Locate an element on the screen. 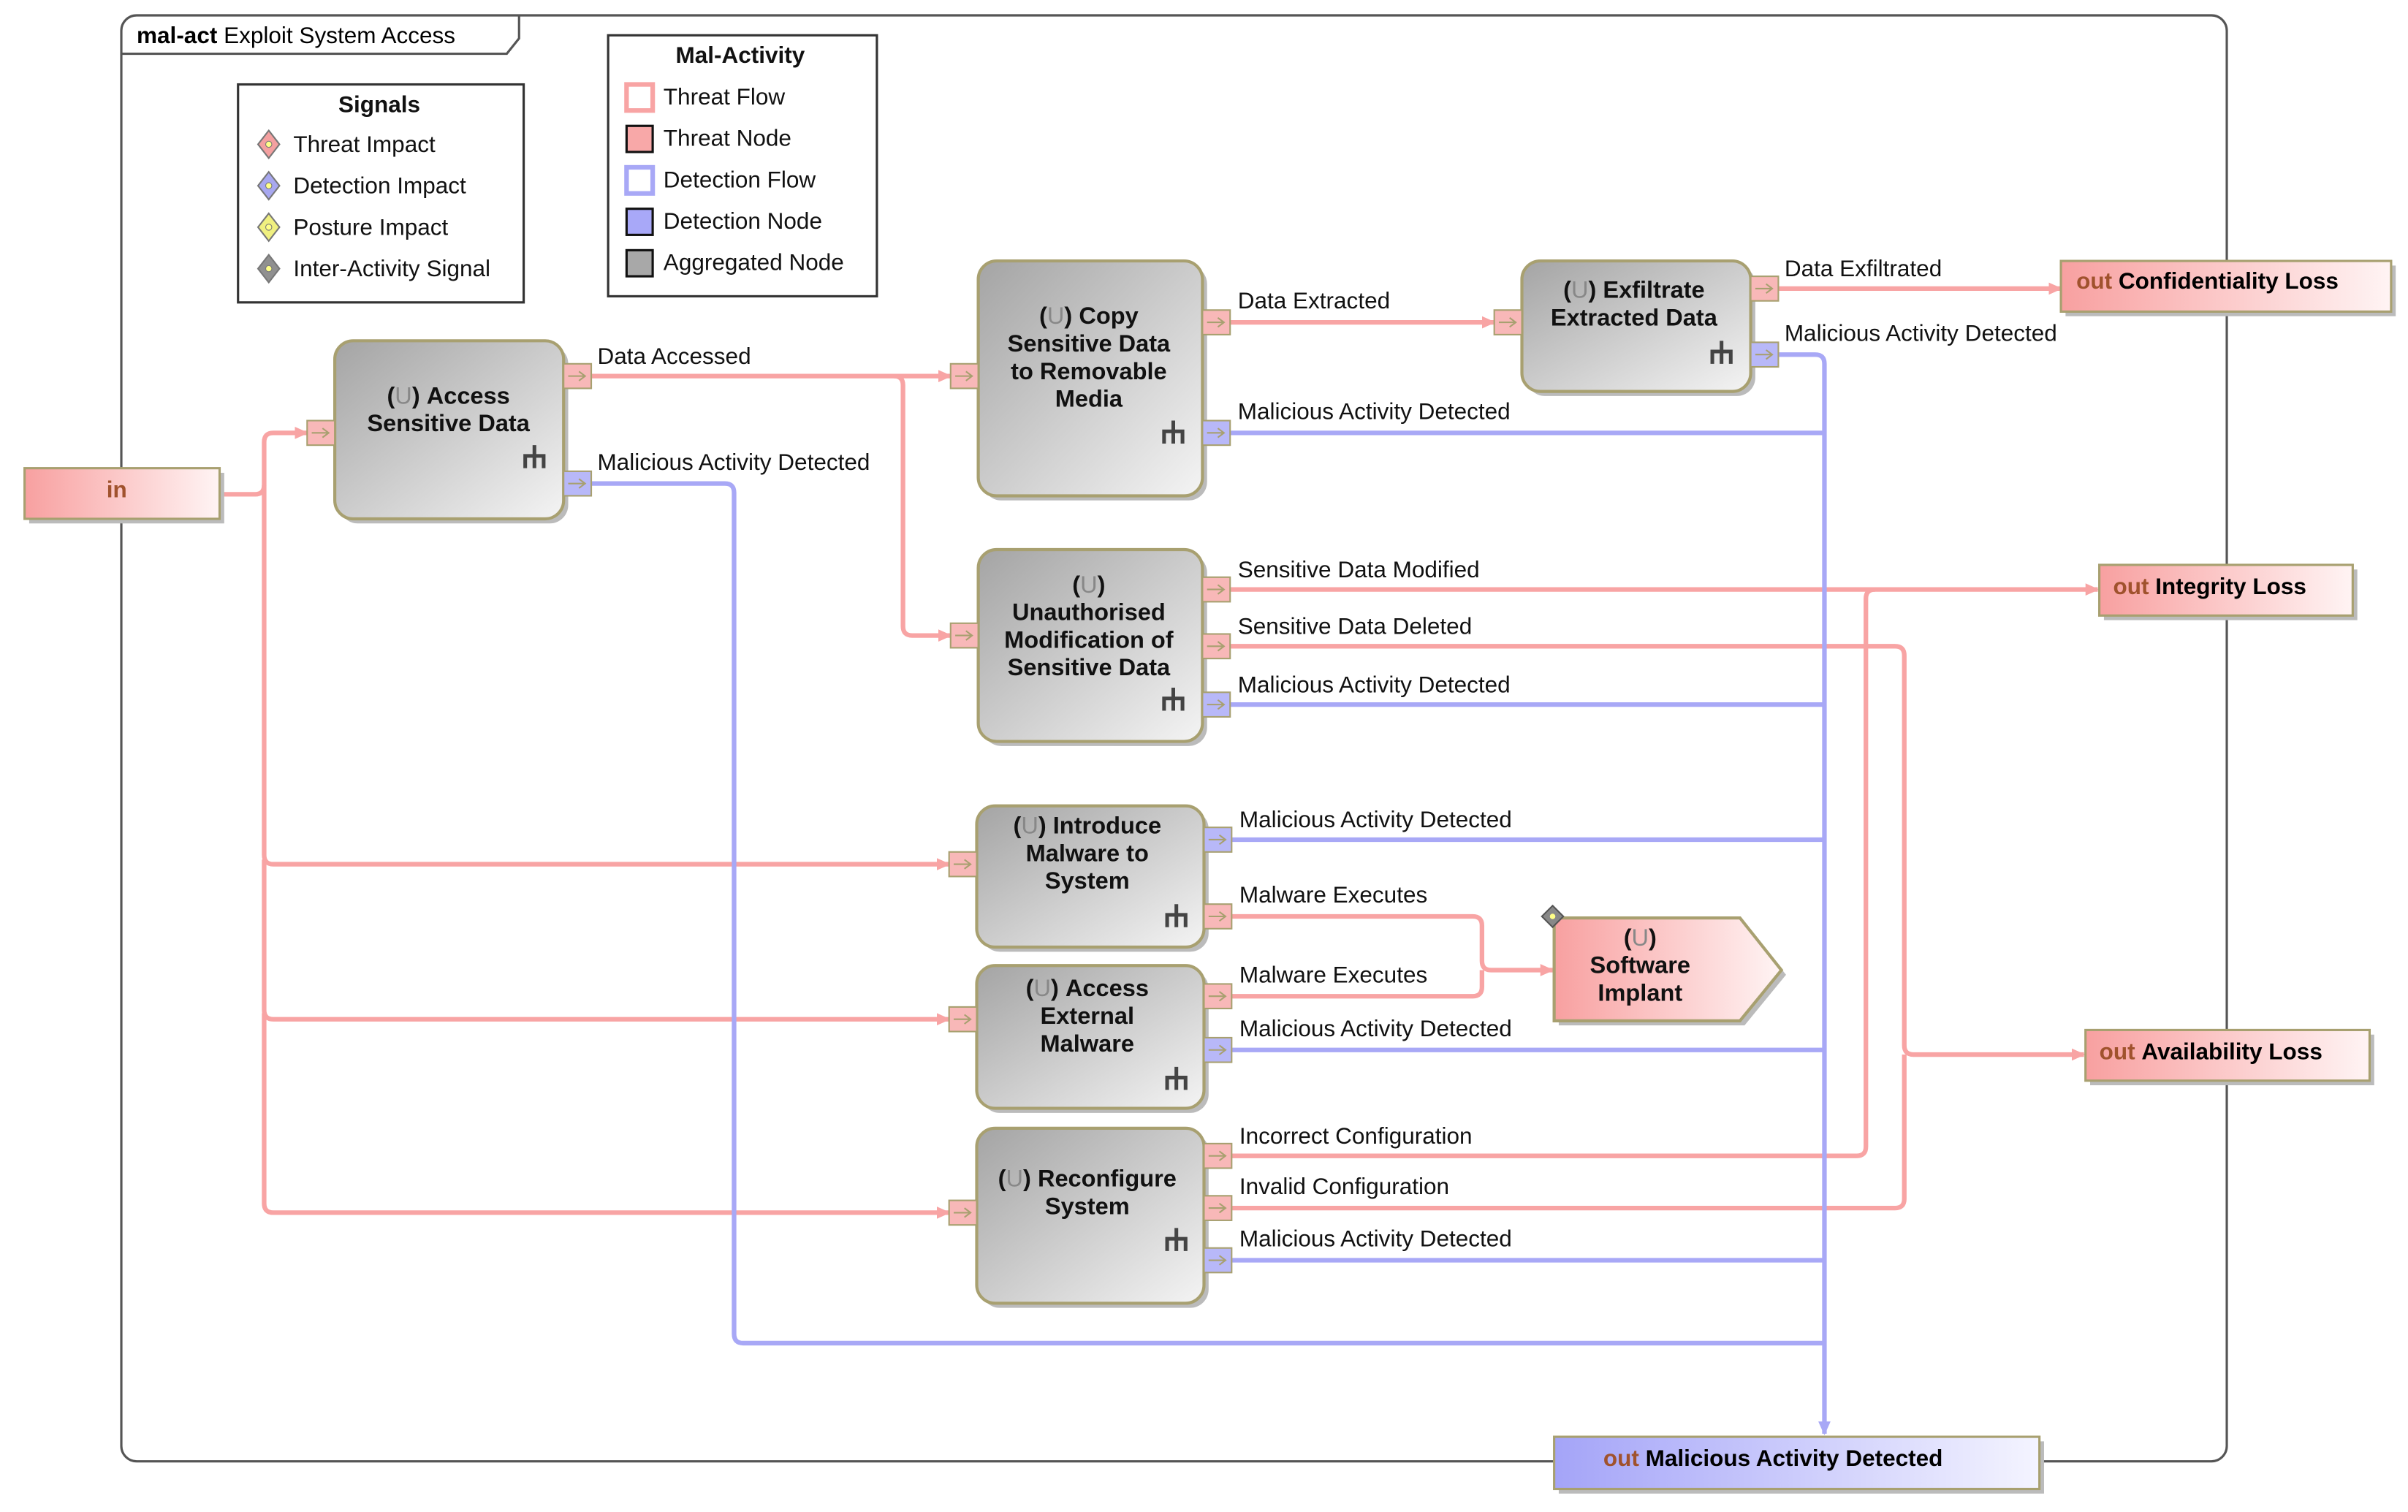  svg-text: out Availability Loss is located at coordinates (2211, 1051).